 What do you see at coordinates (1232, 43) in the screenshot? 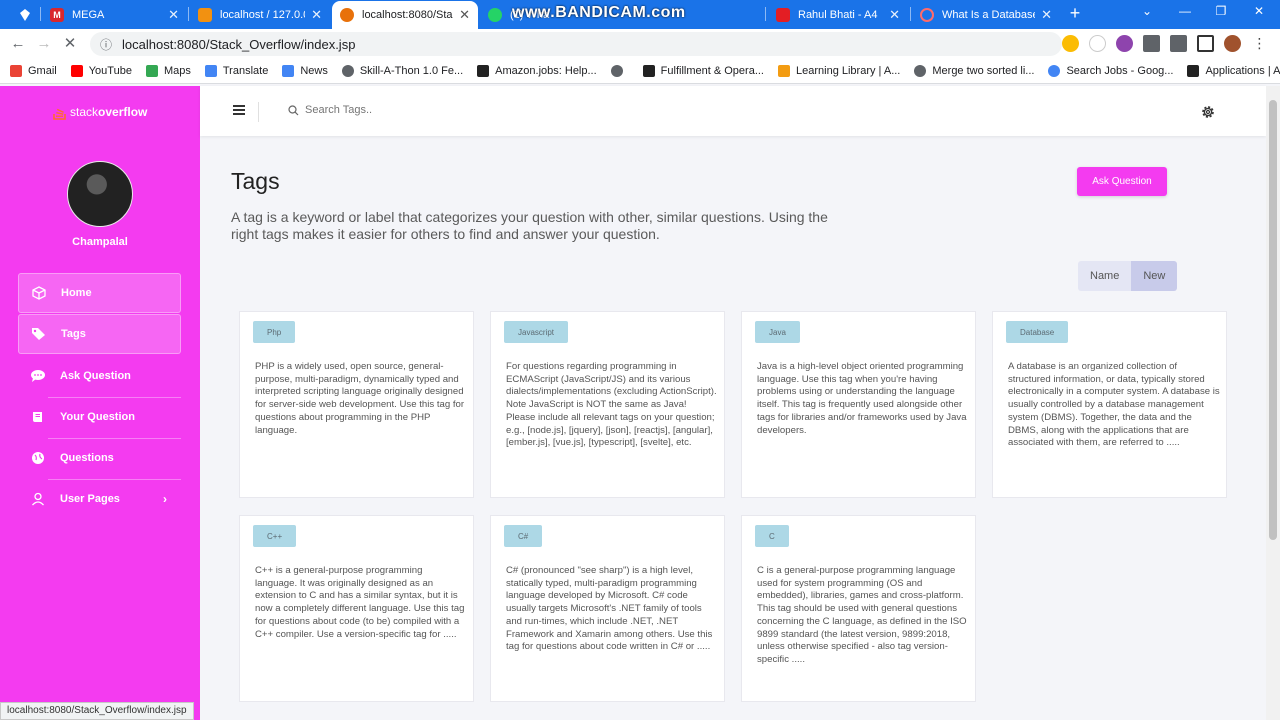
I see `profile-avatar` at bounding box center [1232, 43].